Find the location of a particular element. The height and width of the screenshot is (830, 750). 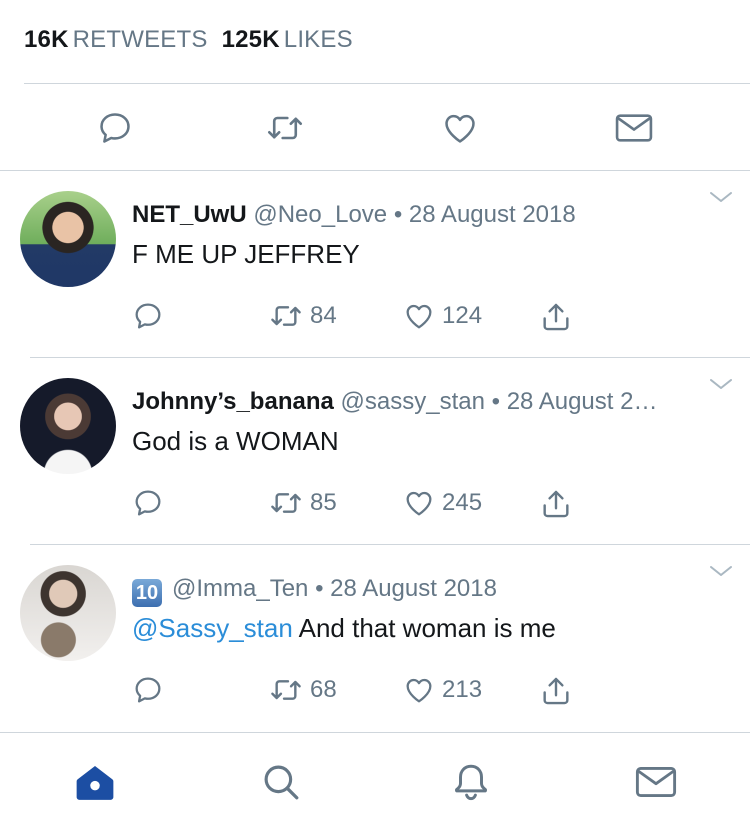

retweet-button: 85 is located at coordinates (302, 503).